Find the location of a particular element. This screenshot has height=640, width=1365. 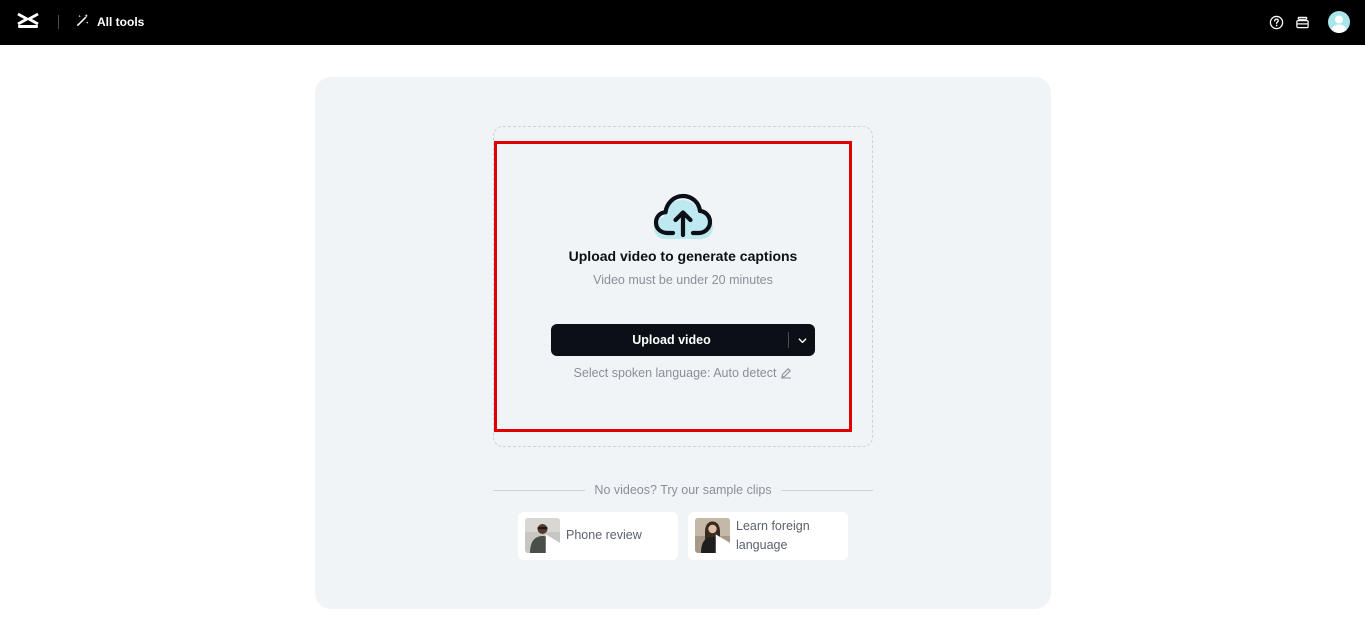

top-bar: All tools is located at coordinates (682, 22).